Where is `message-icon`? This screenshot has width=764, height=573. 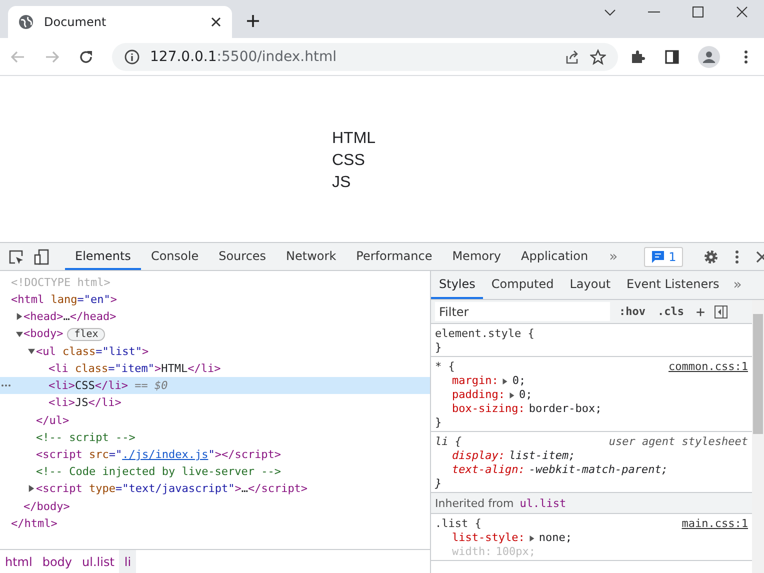
message-icon is located at coordinates (657, 257).